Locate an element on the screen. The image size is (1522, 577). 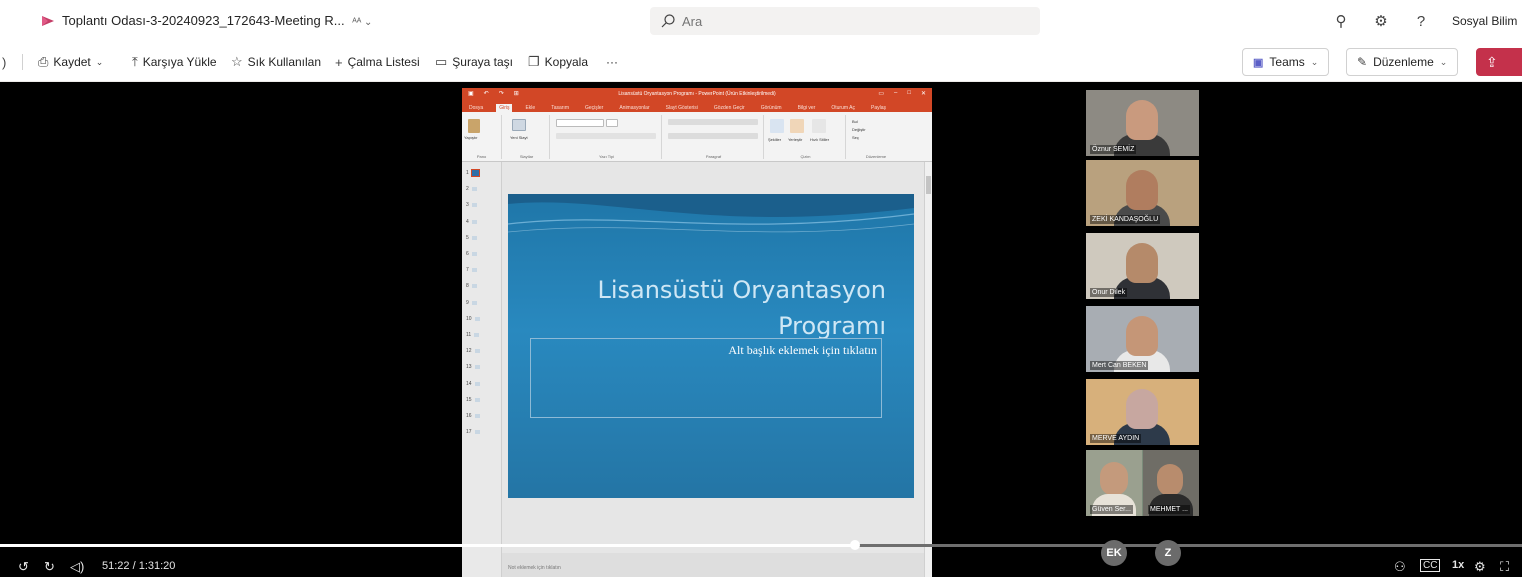
save-icon: ⎙ is located at coordinates (43, 61).